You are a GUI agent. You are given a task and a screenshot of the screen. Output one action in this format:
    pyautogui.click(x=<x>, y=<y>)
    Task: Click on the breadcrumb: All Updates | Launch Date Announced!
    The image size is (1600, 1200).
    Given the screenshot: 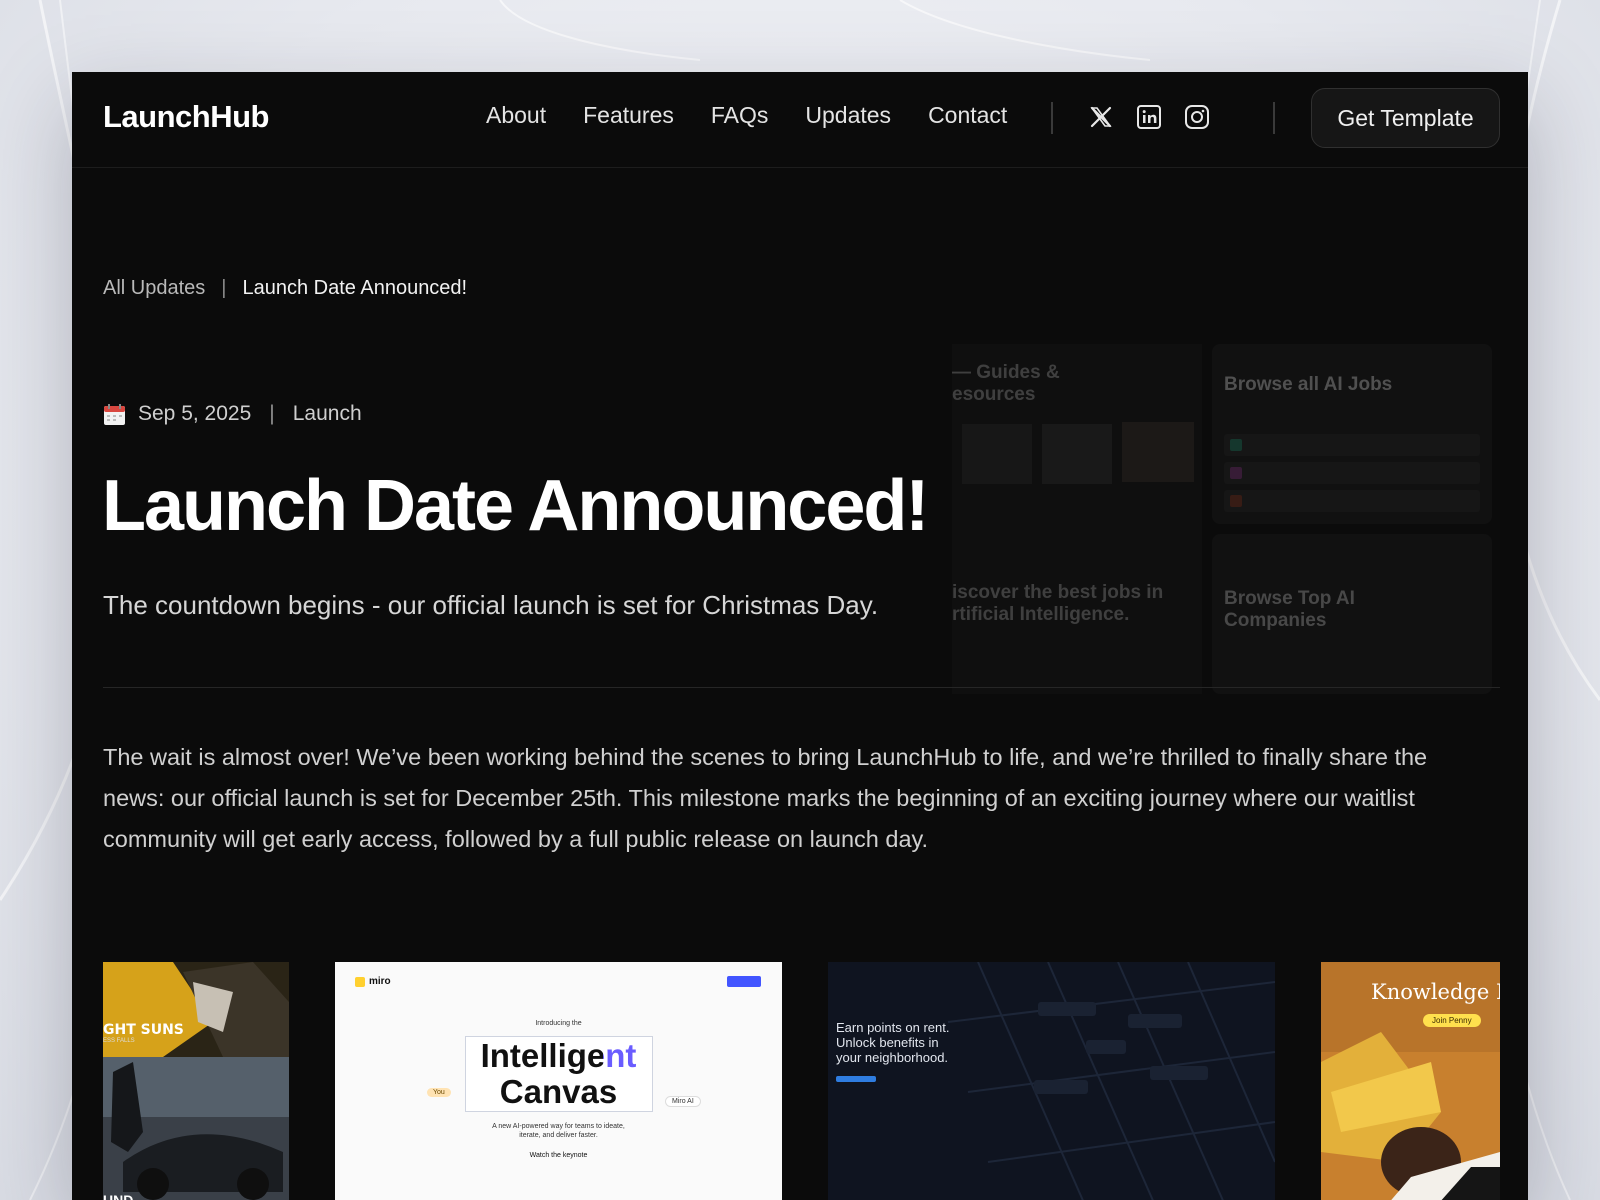 What is the action you would take?
    pyautogui.click(x=285, y=288)
    